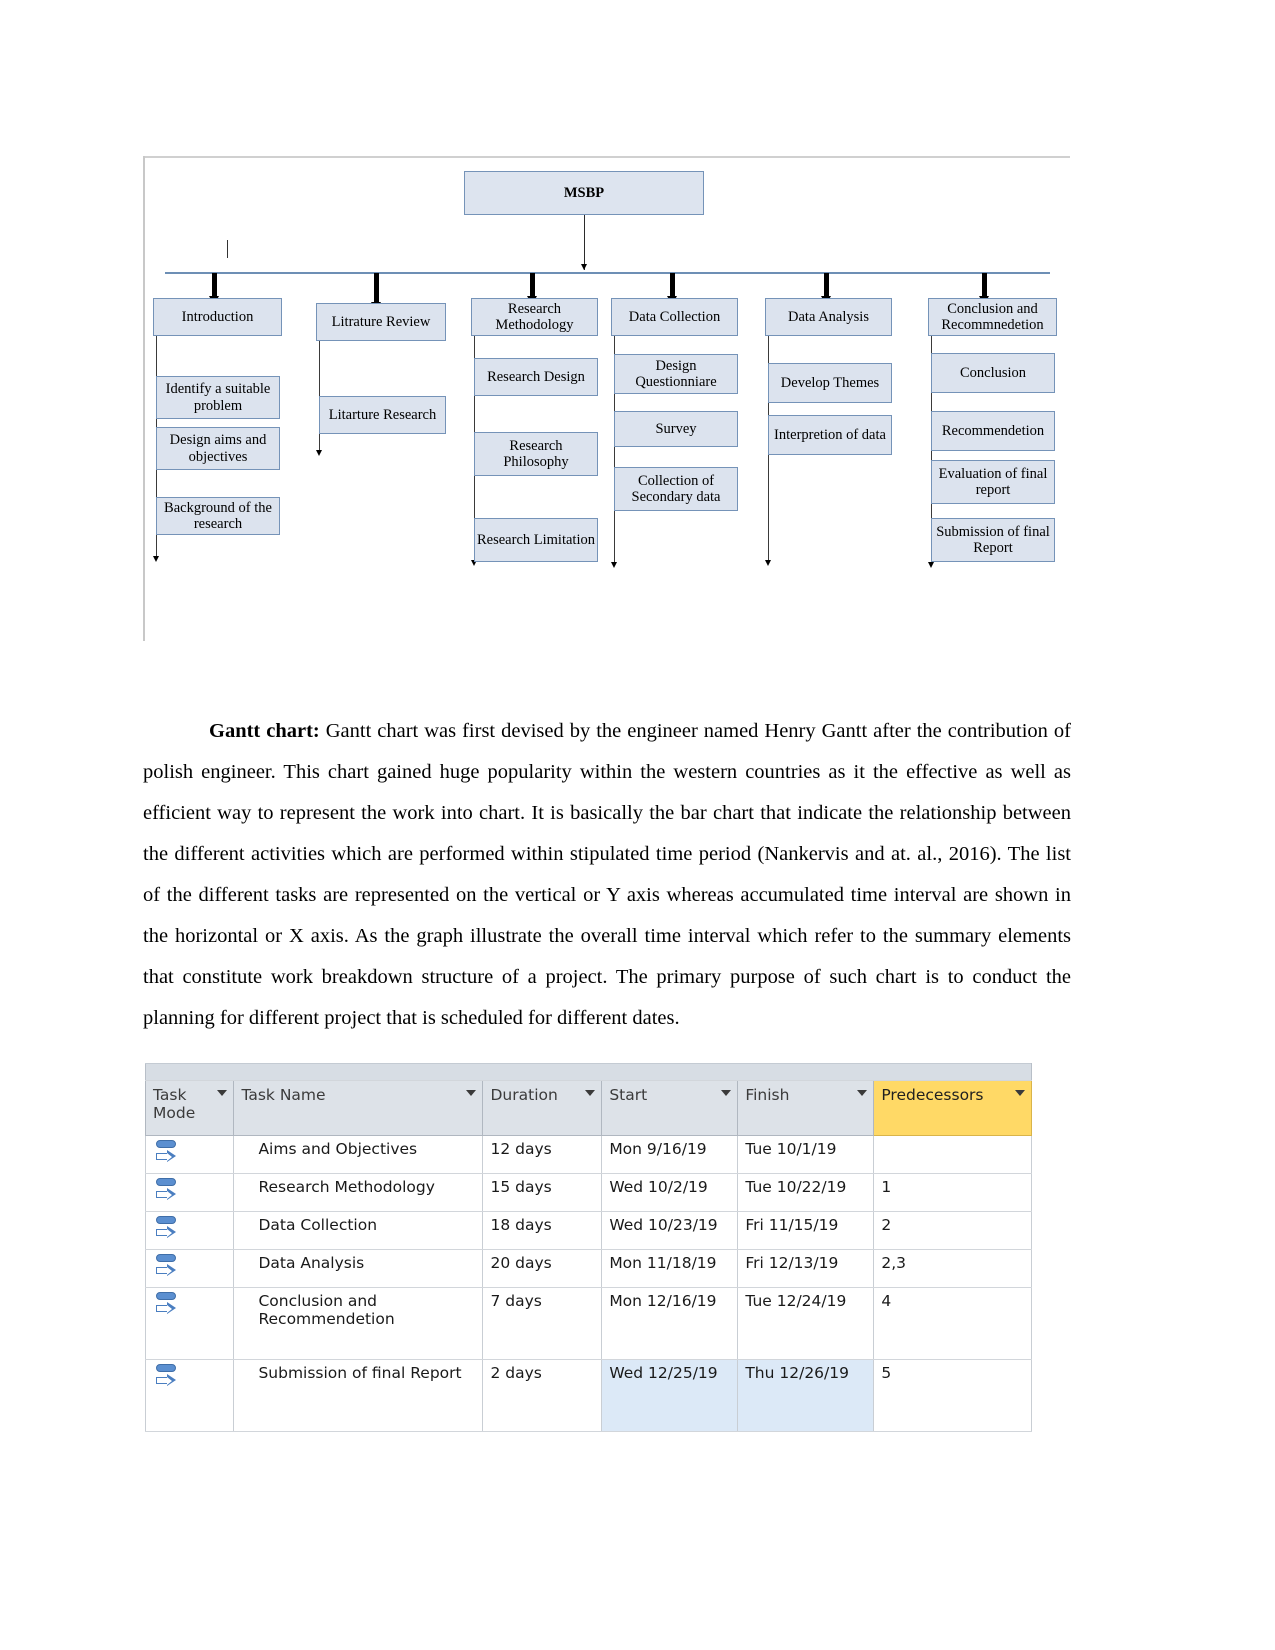 This screenshot has width=1275, height=1650. Describe the element at coordinates (358, 1230) in the screenshot. I see `task-name-cell: Data Collection` at that location.